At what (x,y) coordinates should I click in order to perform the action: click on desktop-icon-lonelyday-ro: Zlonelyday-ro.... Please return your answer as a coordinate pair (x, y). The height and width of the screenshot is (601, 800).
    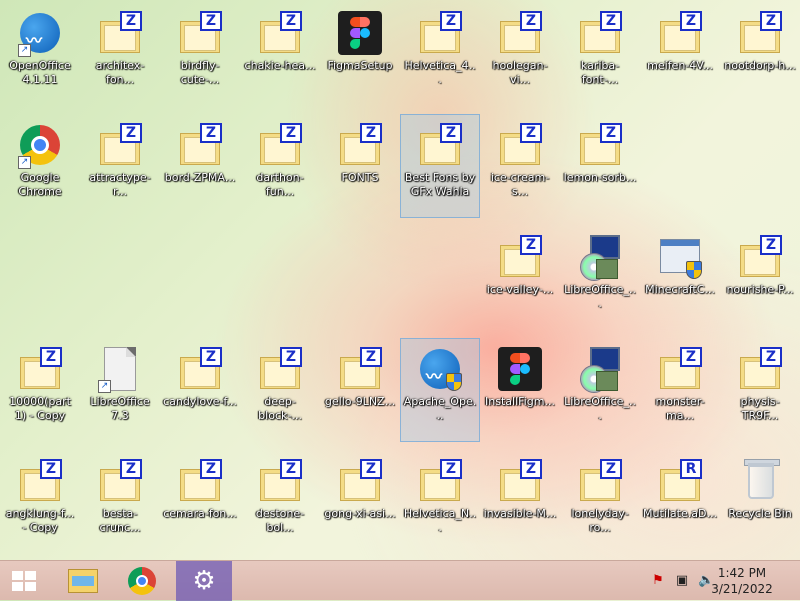
    Looking at the image, I should click on (600, 502).